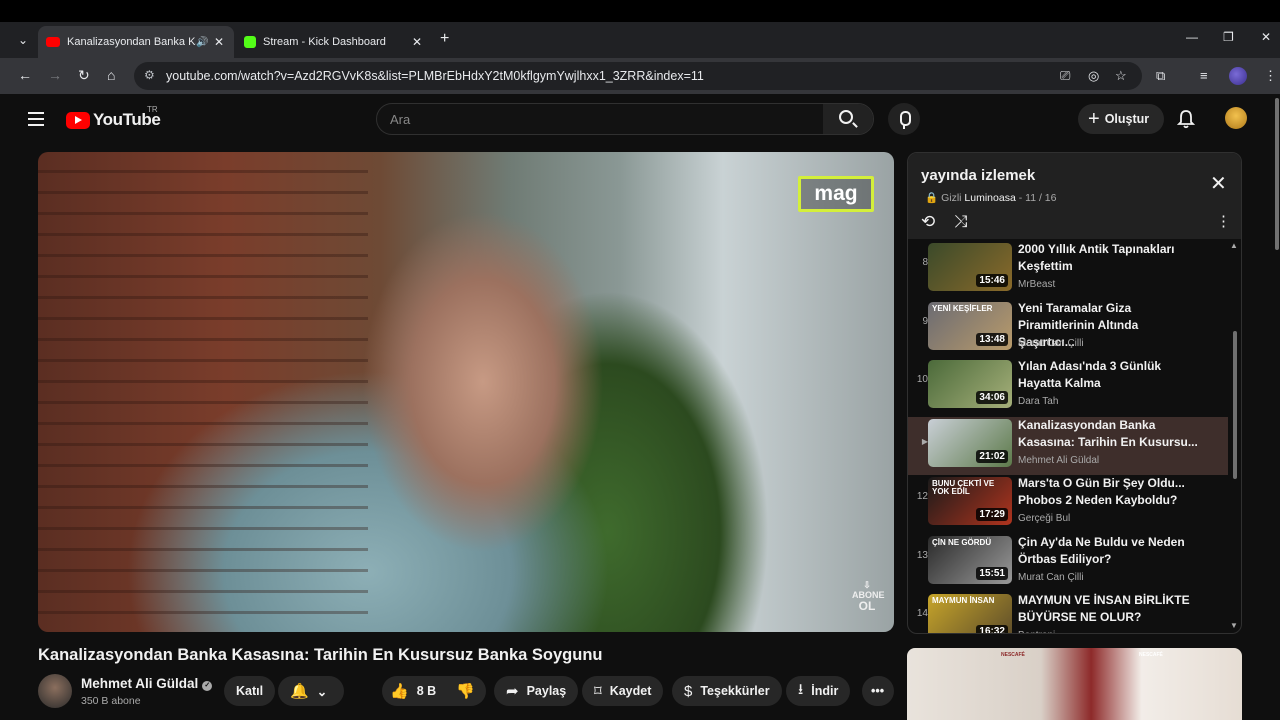  Describe the element at coordinates (1204, 75) in the screenshot. I see `media-controls-icon: ≡` at that location.